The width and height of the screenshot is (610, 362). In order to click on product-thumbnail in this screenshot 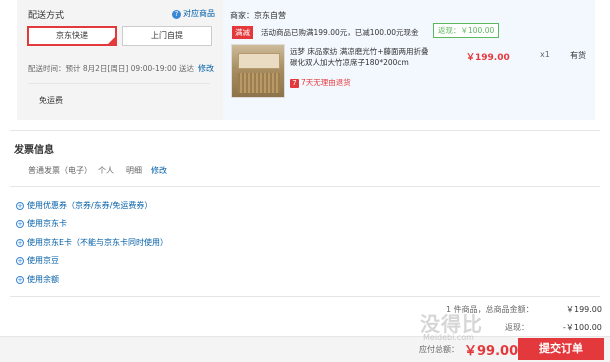, I will do `click(258, 71)`.